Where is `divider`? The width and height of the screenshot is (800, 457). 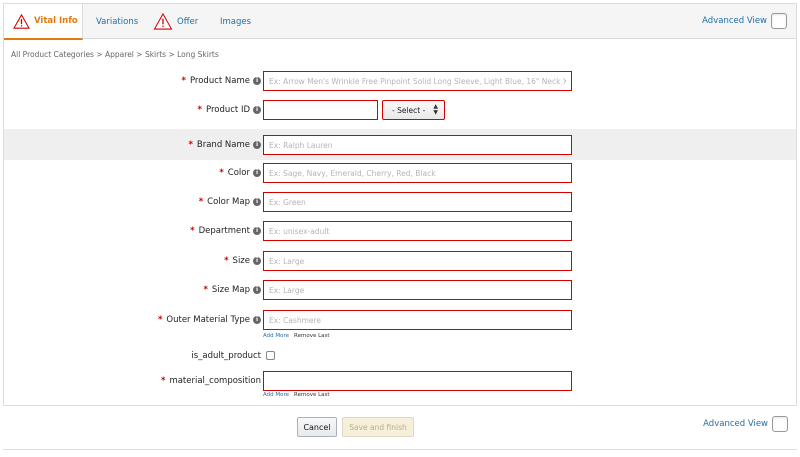 divider is located at coordinates (400, 449).